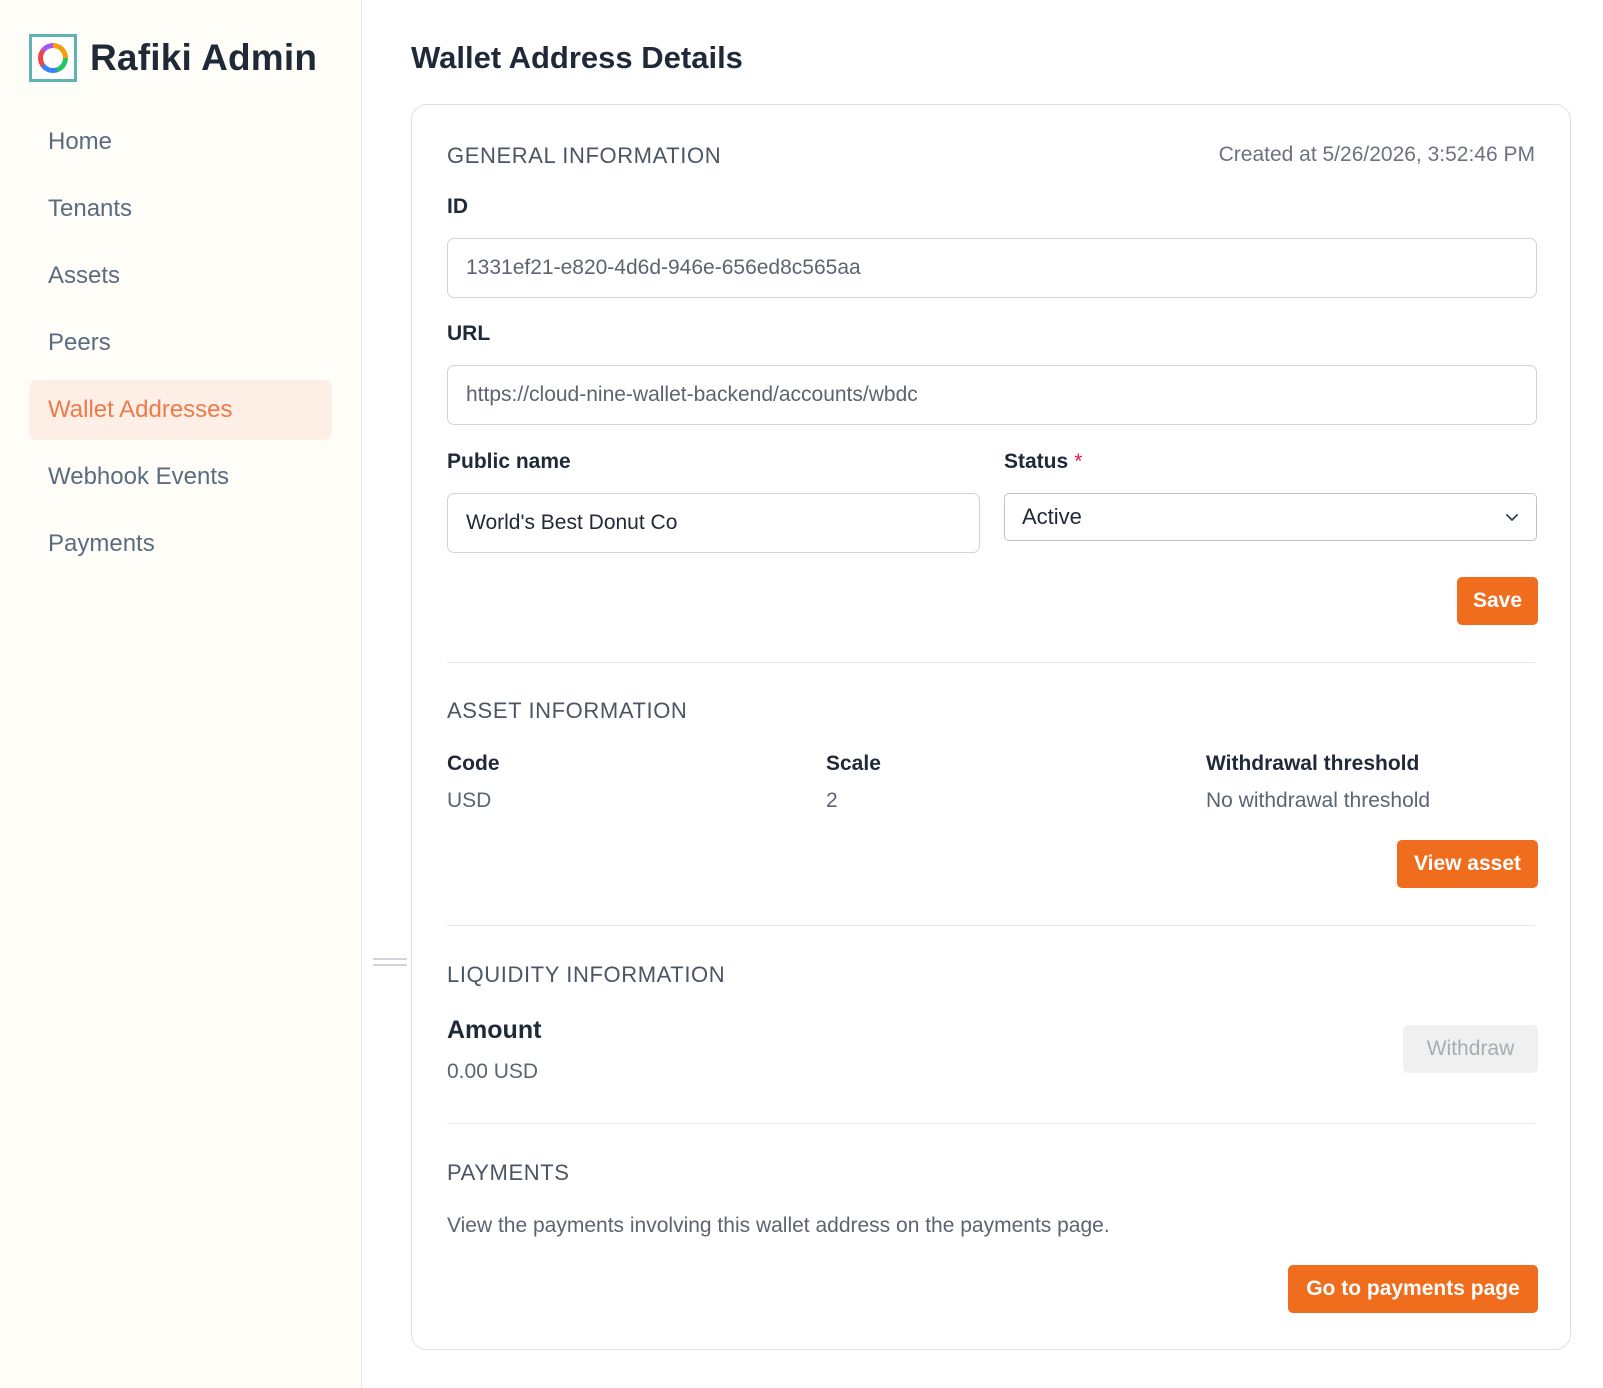  What do you see at coordinates (204, 57) in the screenshot?
I see `app-title: Rafiki Admin` at bounding box center [204, 57].